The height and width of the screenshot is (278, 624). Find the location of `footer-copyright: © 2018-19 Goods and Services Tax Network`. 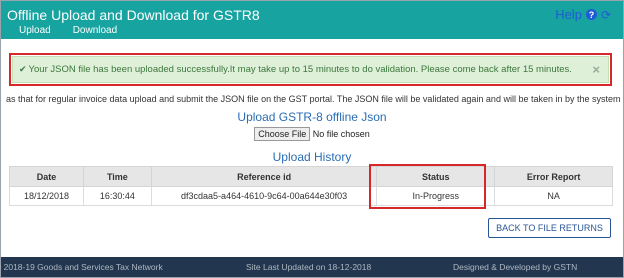

footer-copyright: © 2018-19 Goods and Services Tax Network is located at coordinates (81, 267).